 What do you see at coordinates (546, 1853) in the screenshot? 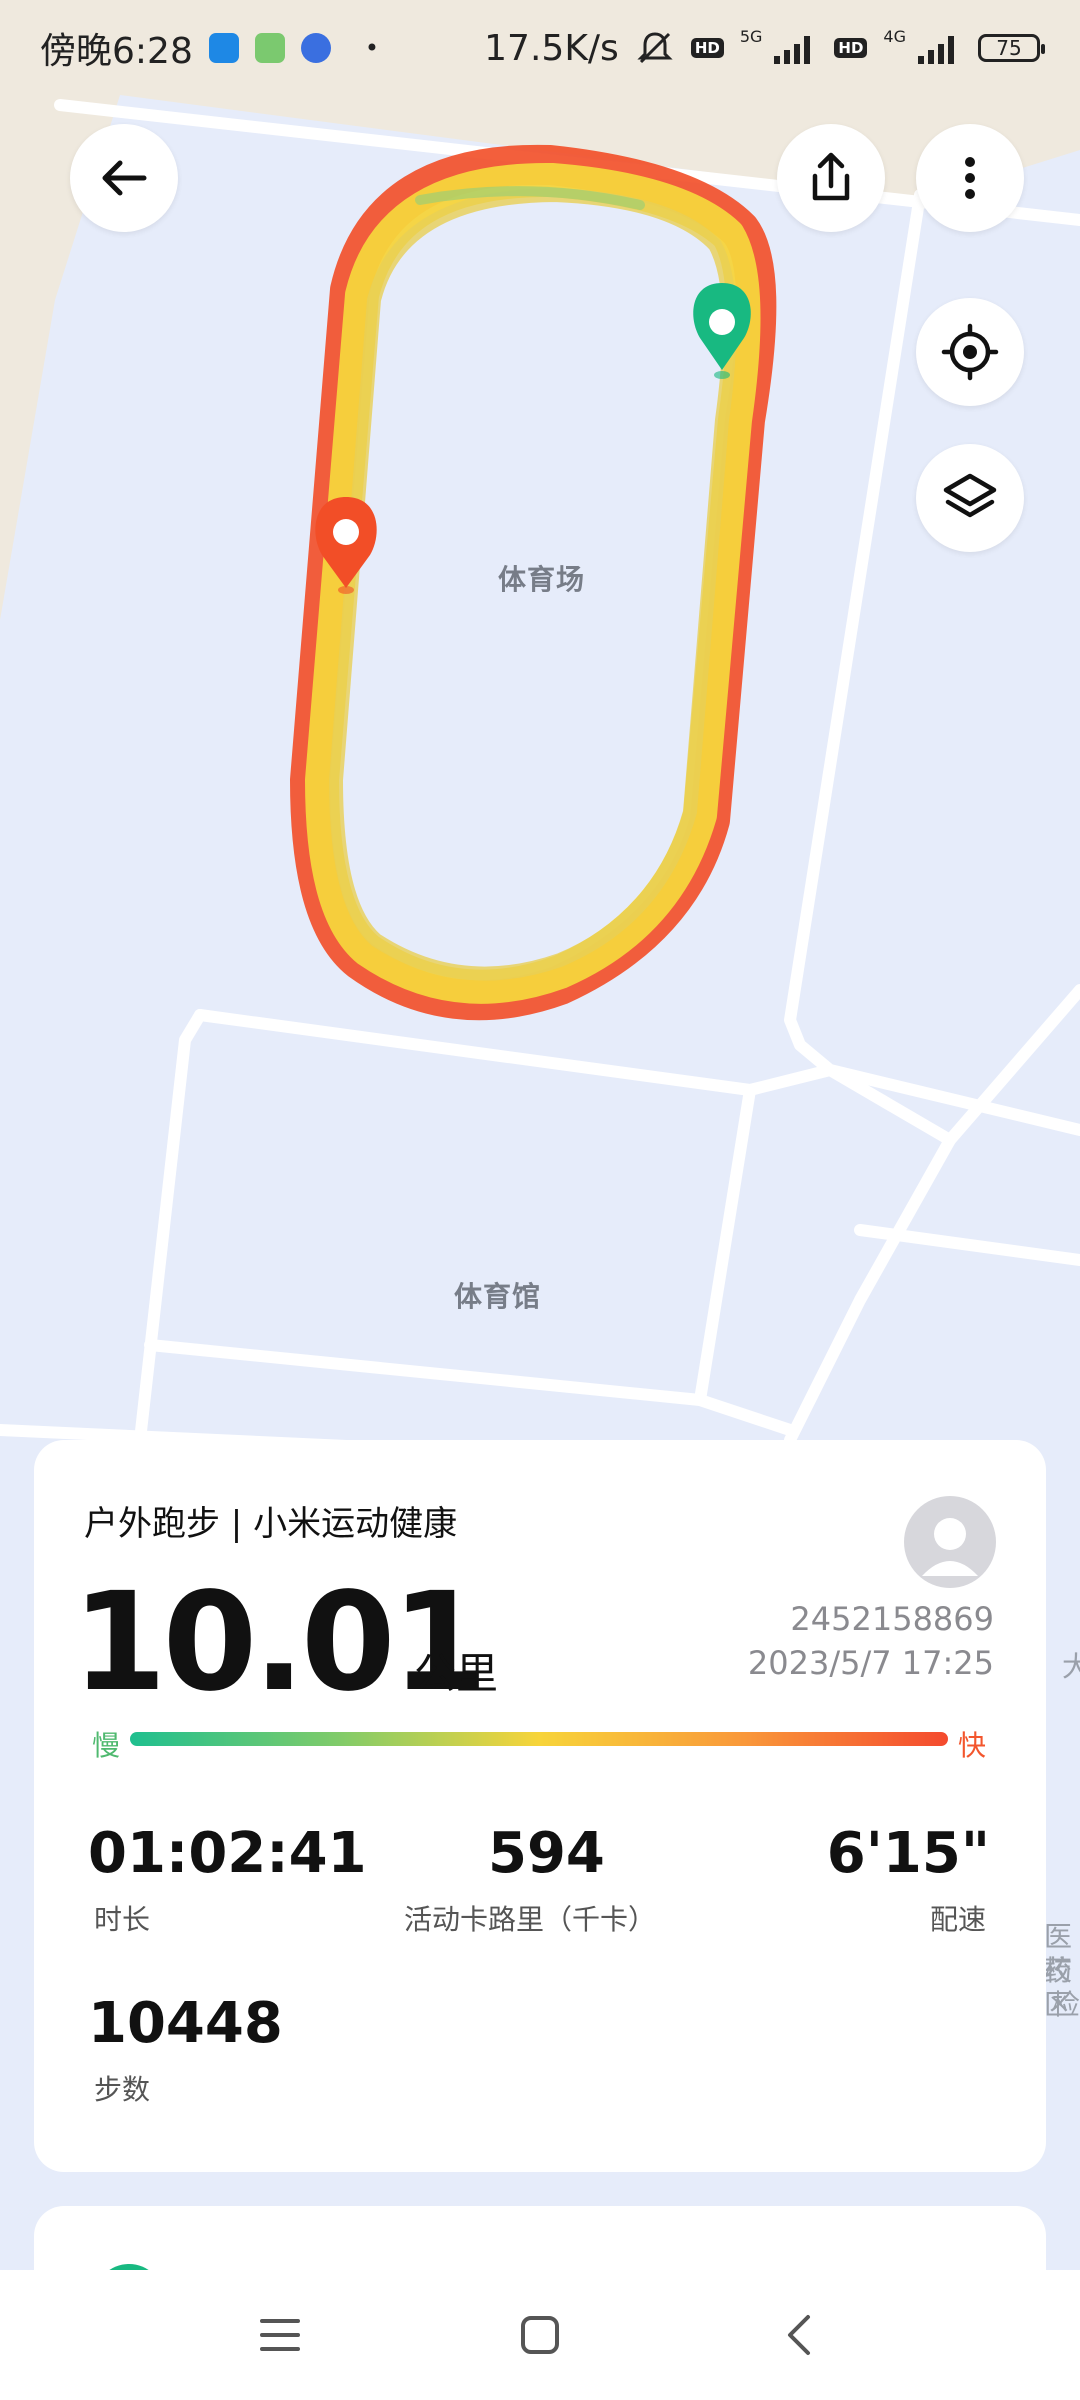
I see `calories-value: 594` at bounding box center [546, 1853].